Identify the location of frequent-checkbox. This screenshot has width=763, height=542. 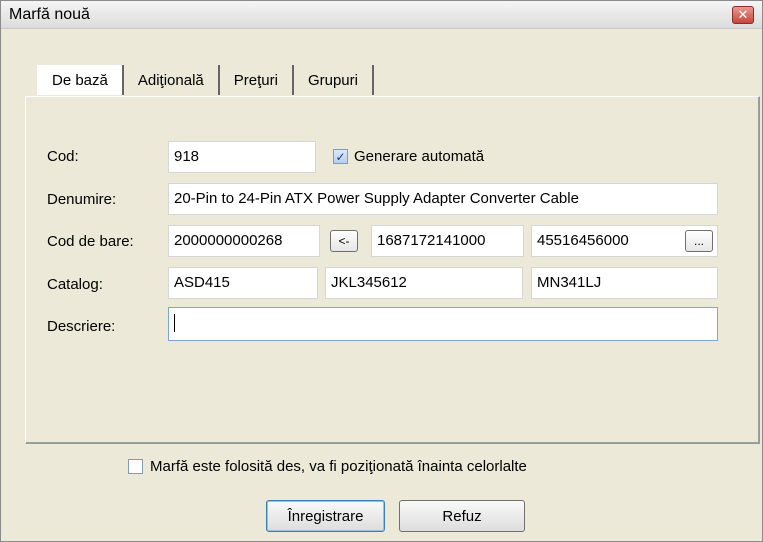
(135, 466).